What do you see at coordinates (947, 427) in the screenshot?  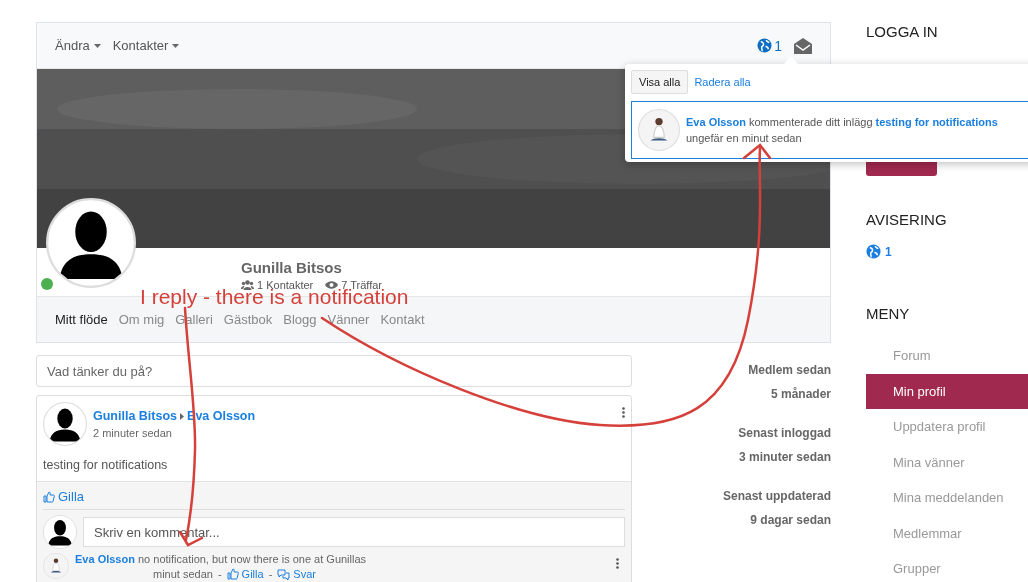 I see `menu-item: Uppdatera profil` at bounding box center [947, 427].